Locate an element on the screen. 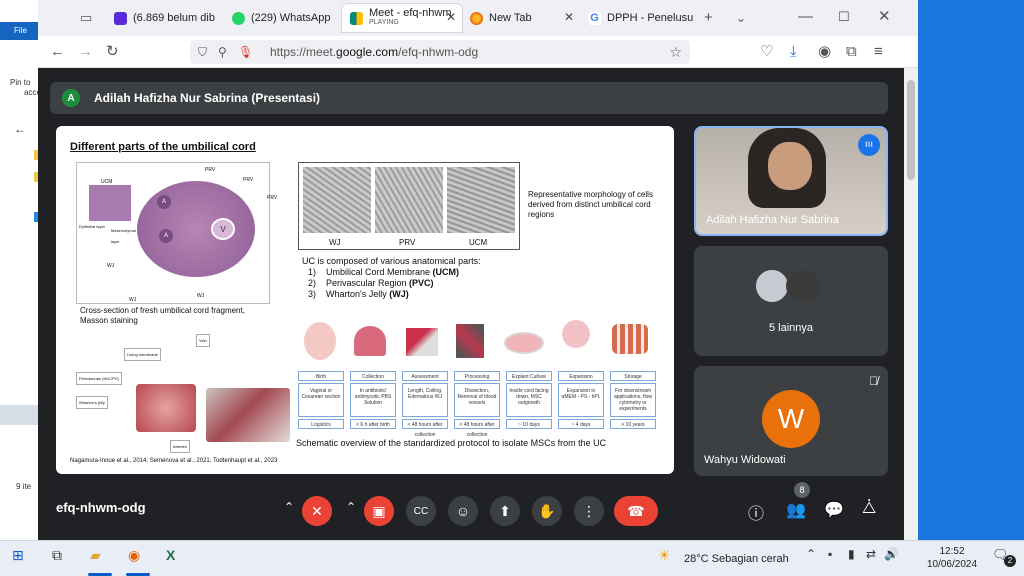 Image resolution: width=1024 pixels, height=576 pixels. present-button: ⬆ is located at coordinates (505, 511).